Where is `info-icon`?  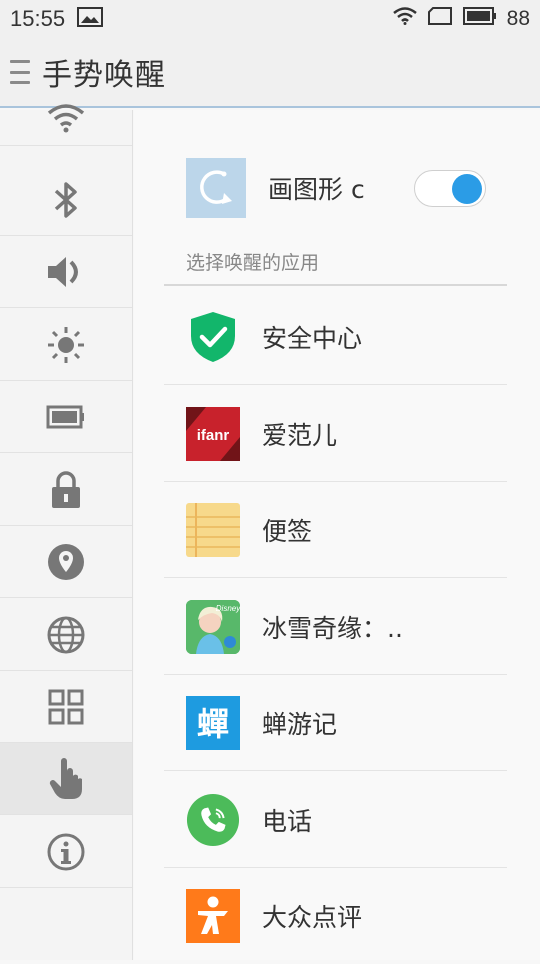
info-icon is located at coordinates (66, 852).